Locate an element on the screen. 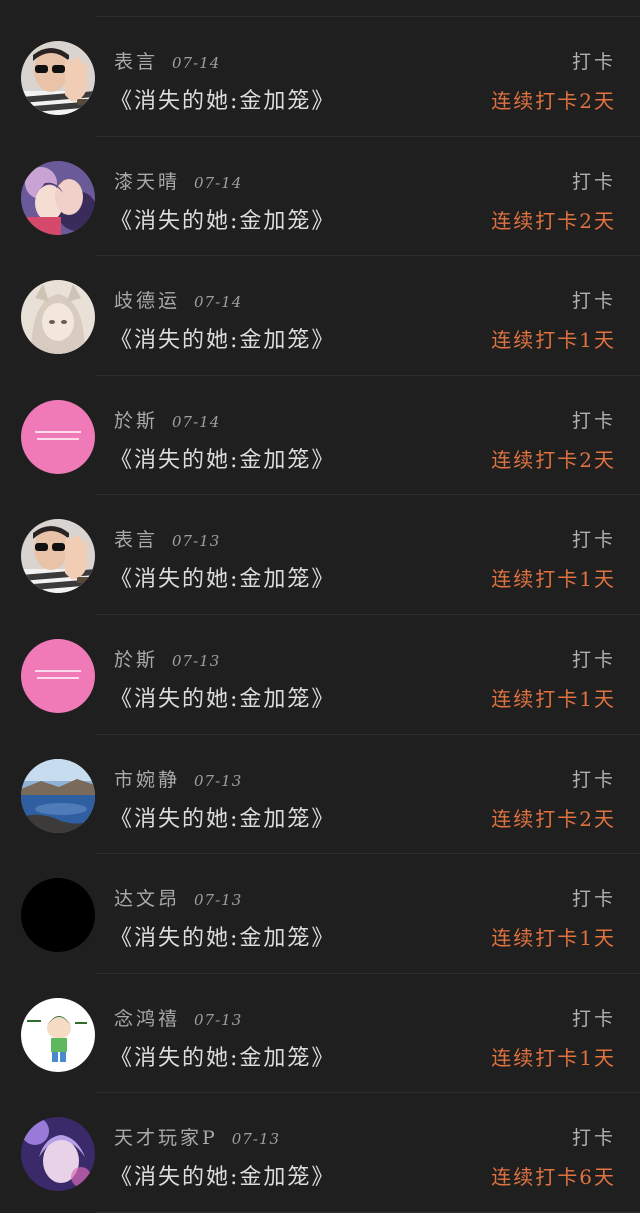 This screenshot has width=640, height=1213. feed-item: 表言 07-14 《消失的她:金加笼》 打卡 连续打卡2天 is located at coordinates (320, 77).